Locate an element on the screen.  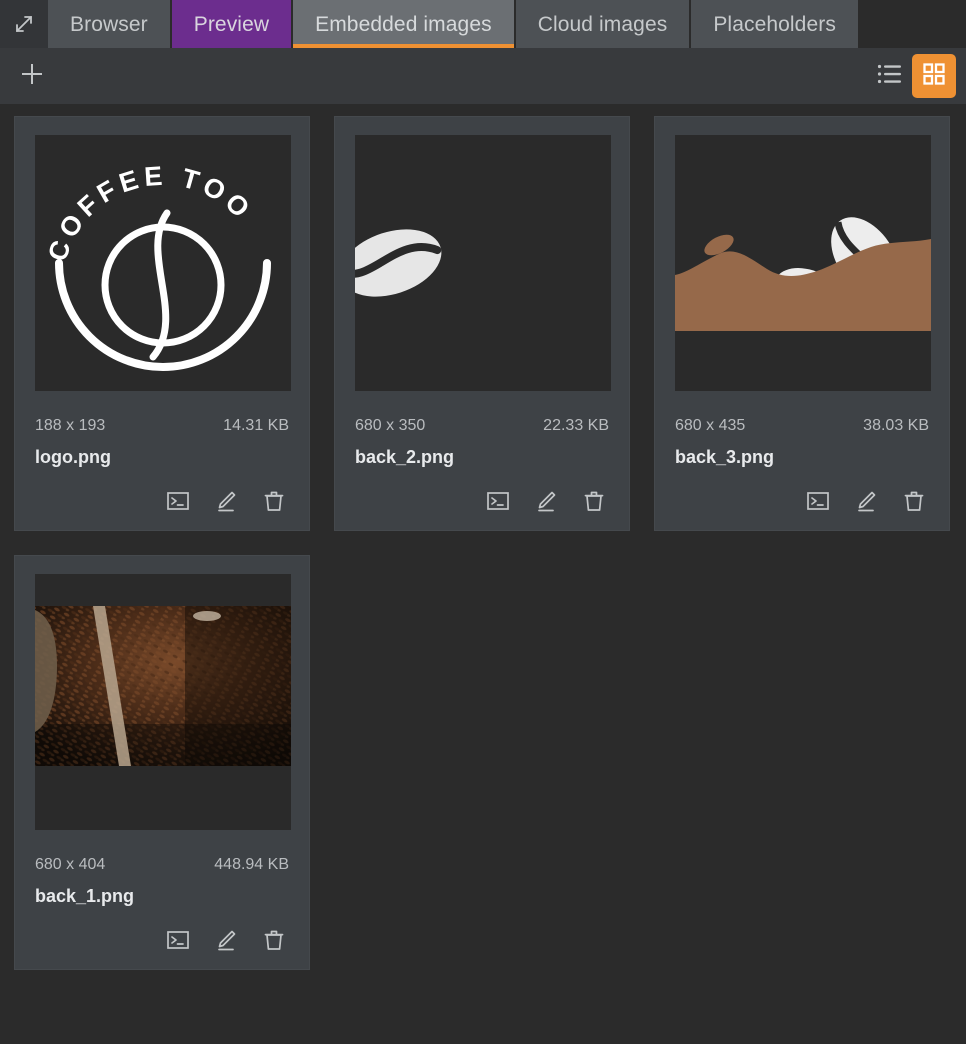
image-filename: back_1.png is located at coordinates (85, 896).